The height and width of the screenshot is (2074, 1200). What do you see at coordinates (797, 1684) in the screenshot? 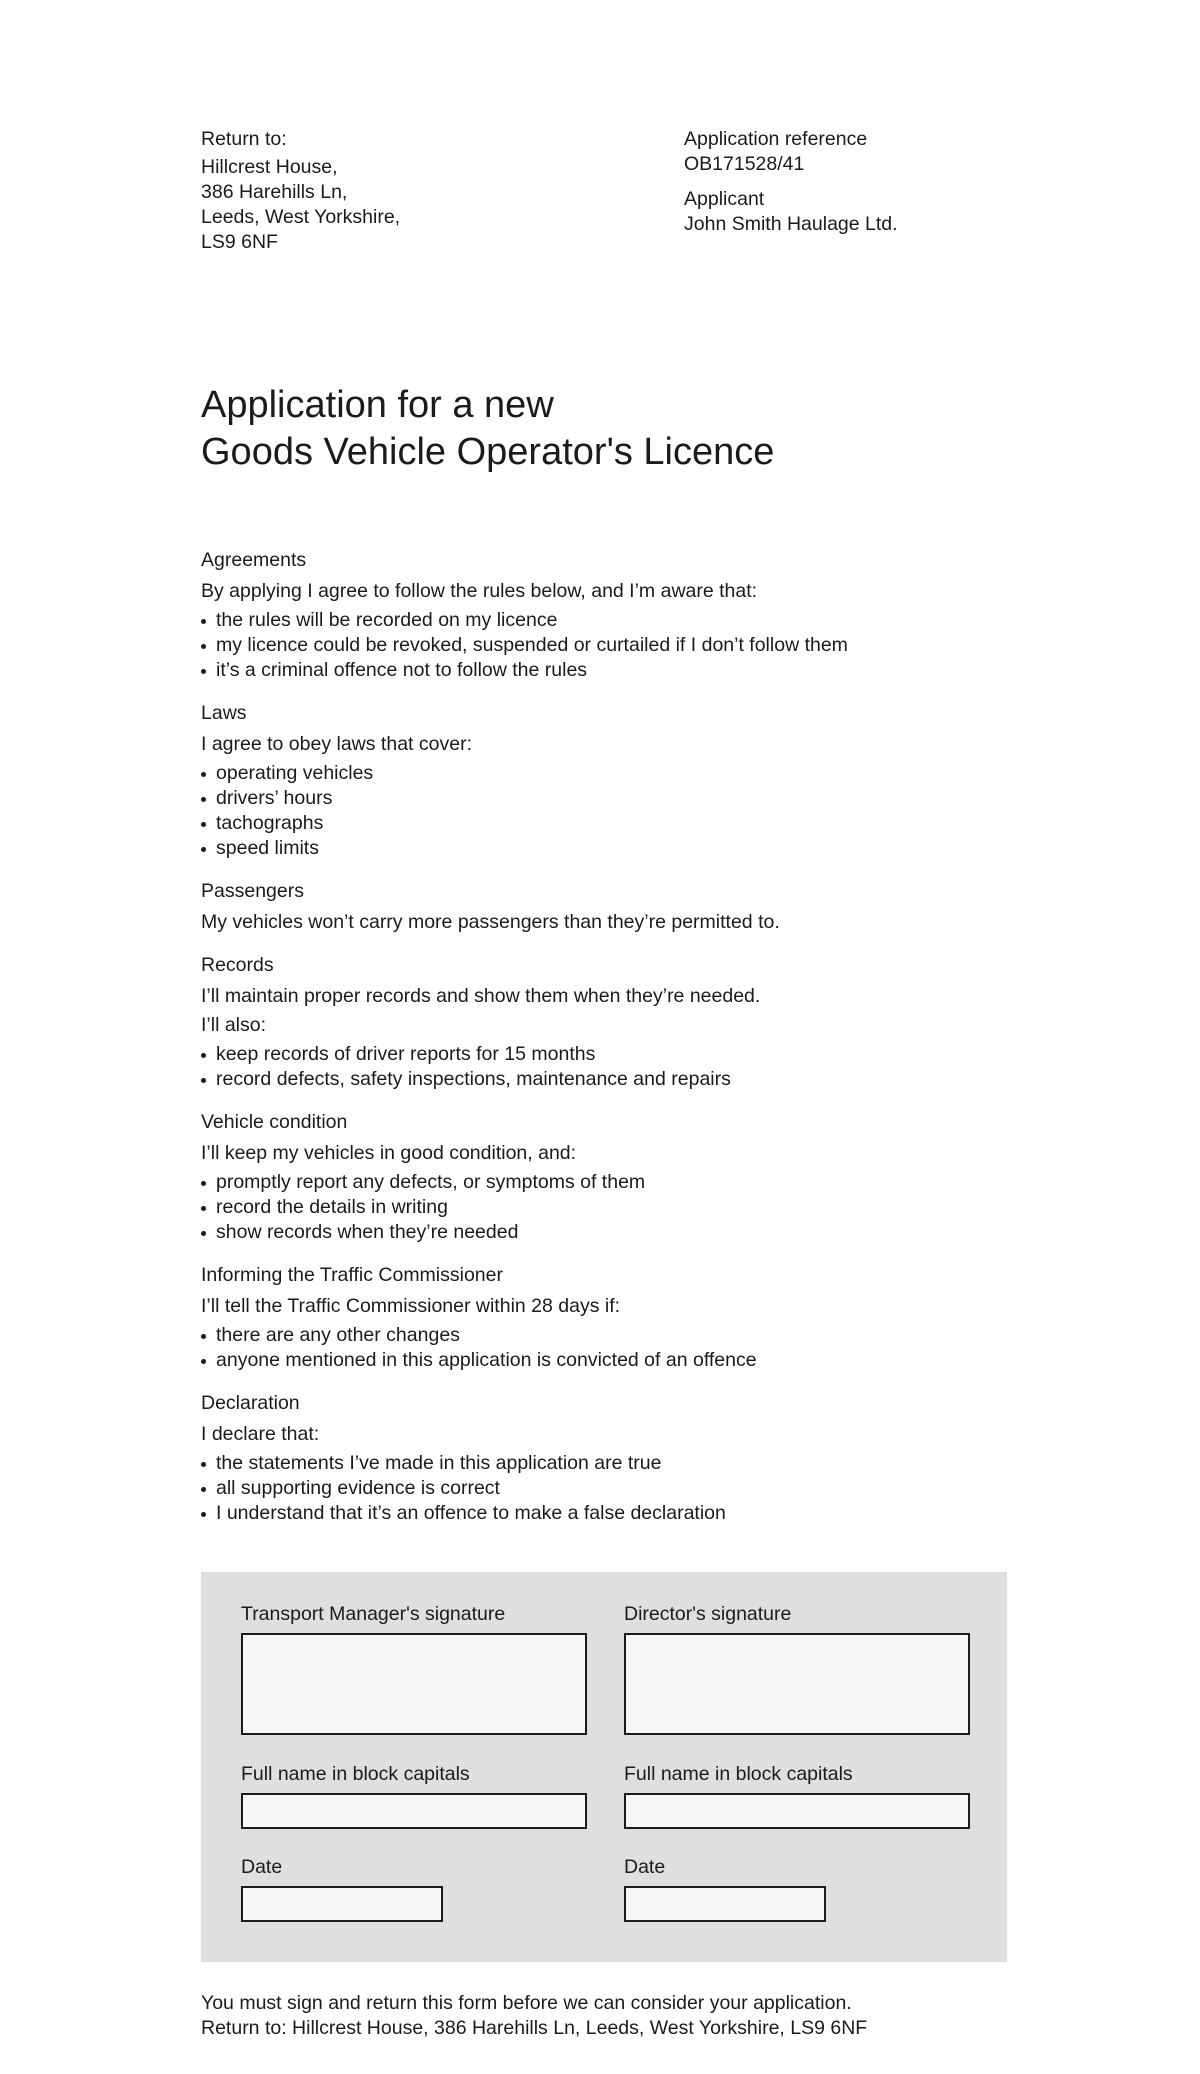
I see `director-signature-field` at bounding box center [797, 1684].